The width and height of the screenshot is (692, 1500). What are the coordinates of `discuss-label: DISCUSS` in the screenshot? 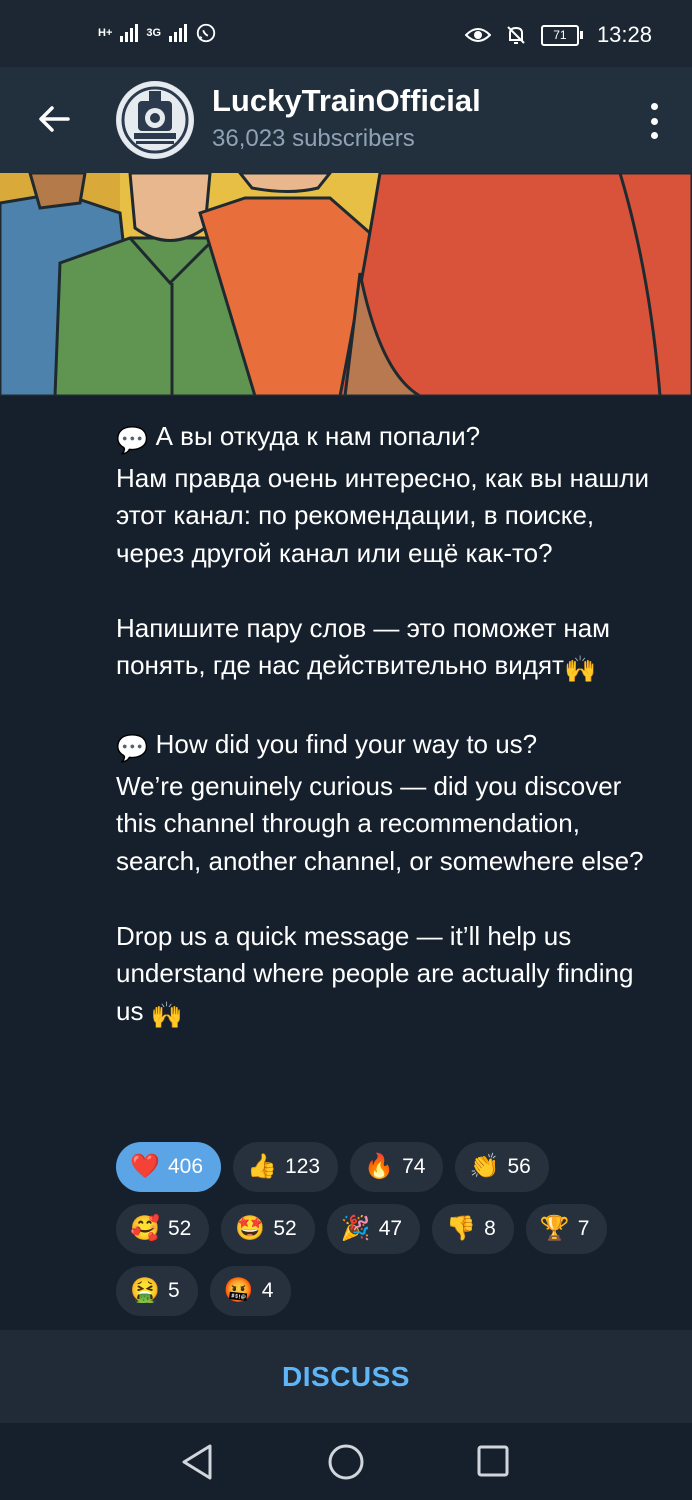 It's located at (346, 1376).